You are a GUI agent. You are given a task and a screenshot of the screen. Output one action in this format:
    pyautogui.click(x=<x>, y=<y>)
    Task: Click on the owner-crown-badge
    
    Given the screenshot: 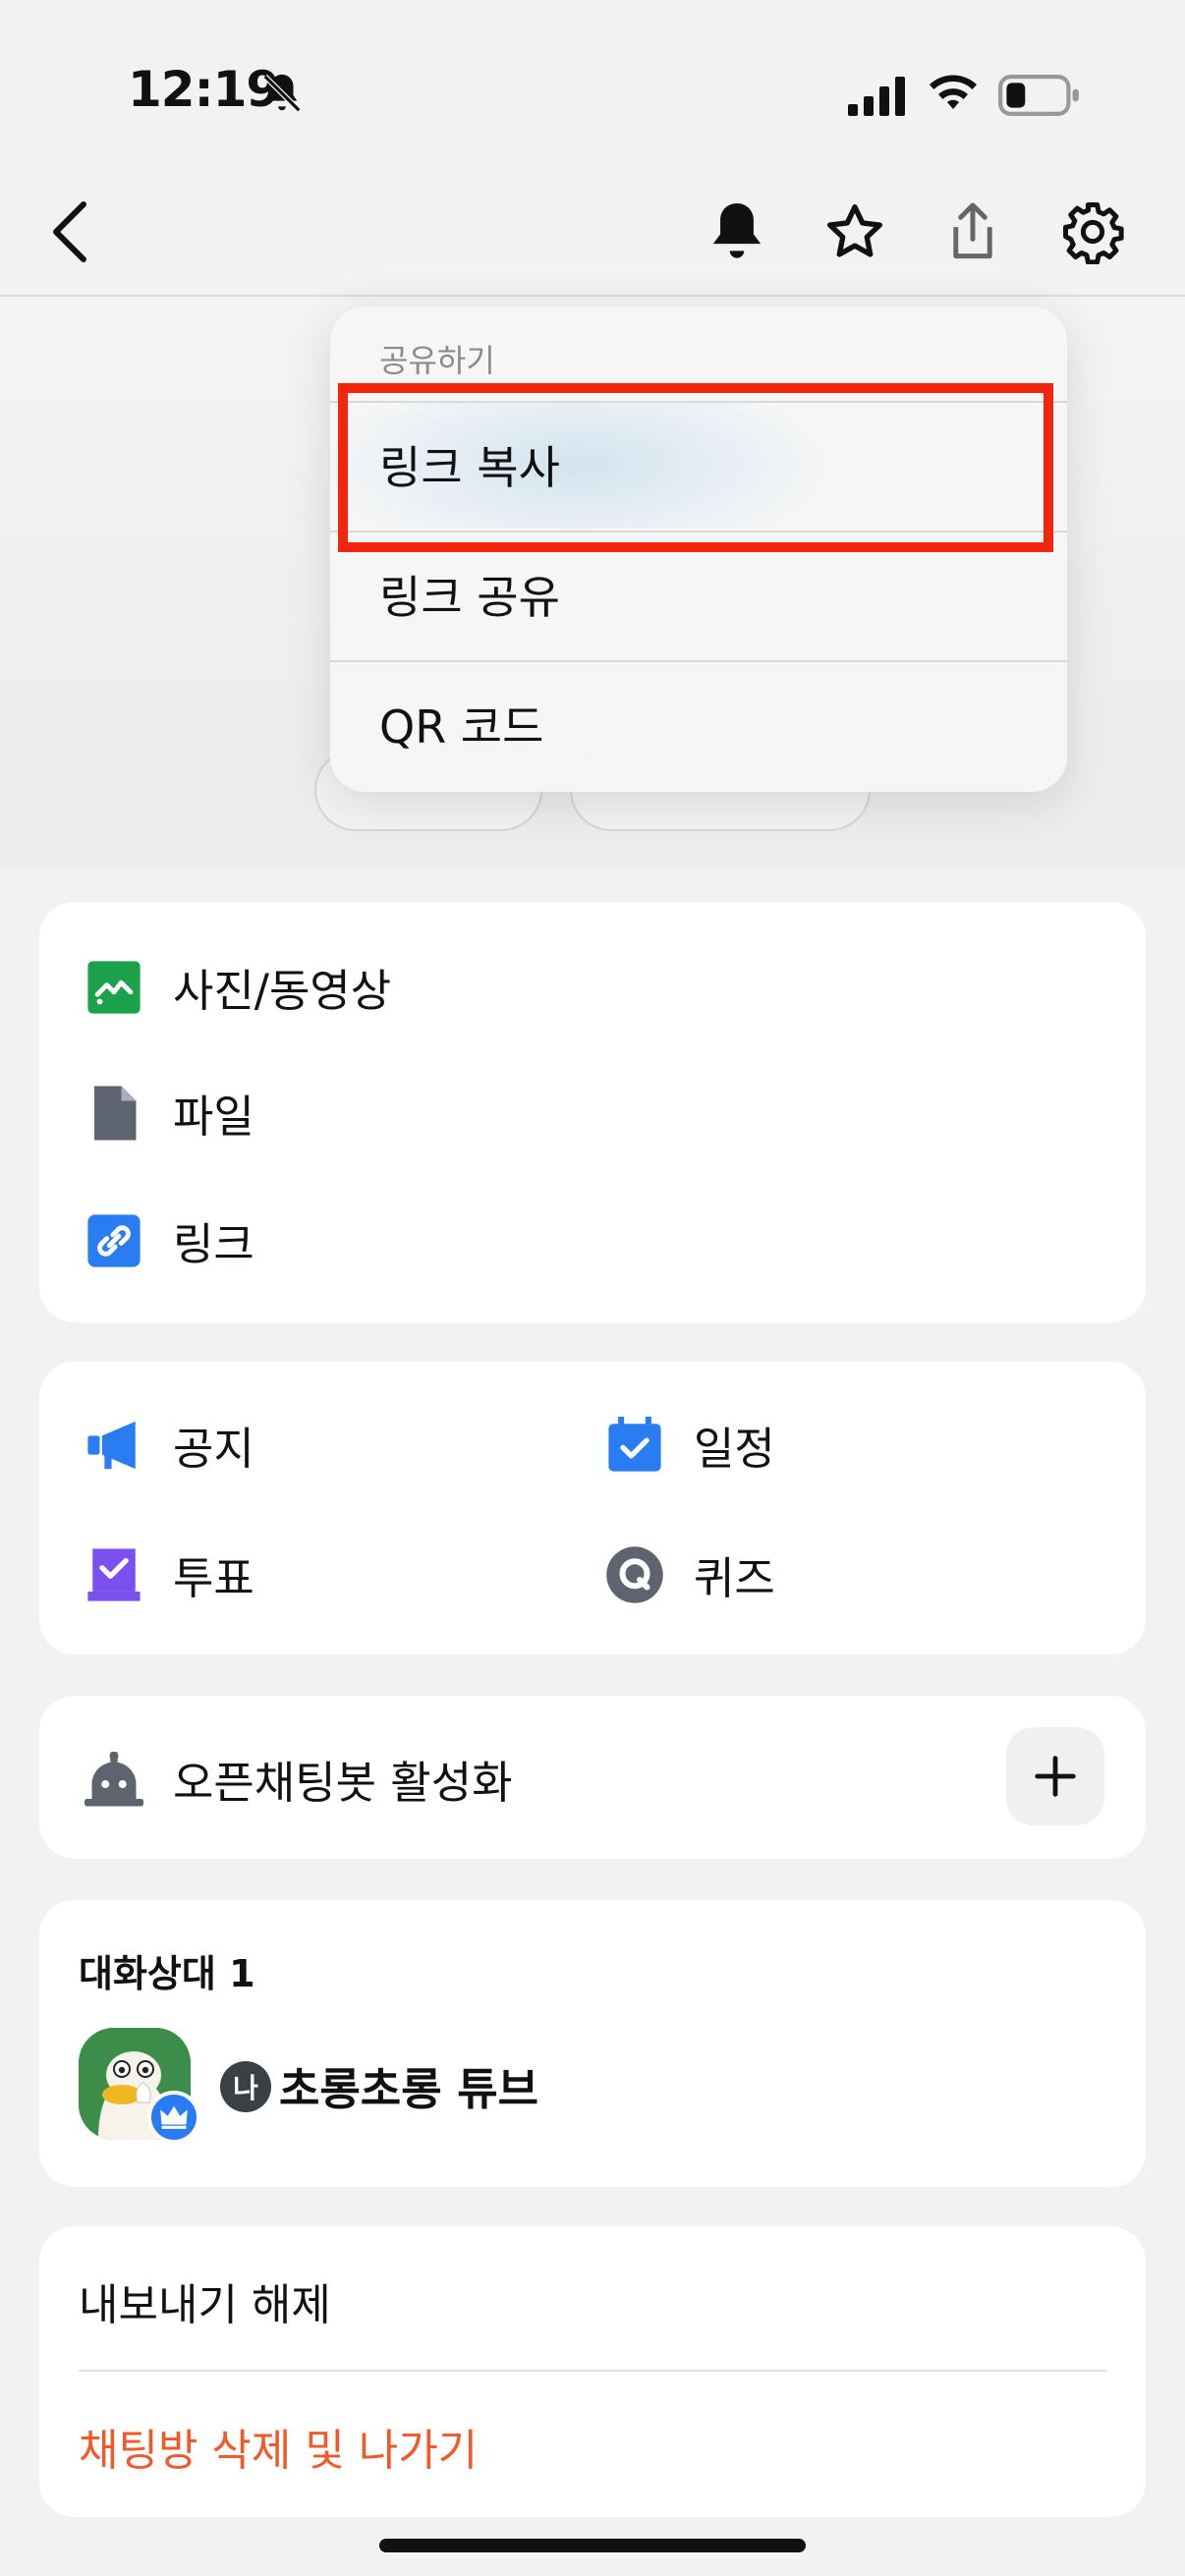 What is the action you would take?
    pyautogui.click(x=174, y=2117)
    